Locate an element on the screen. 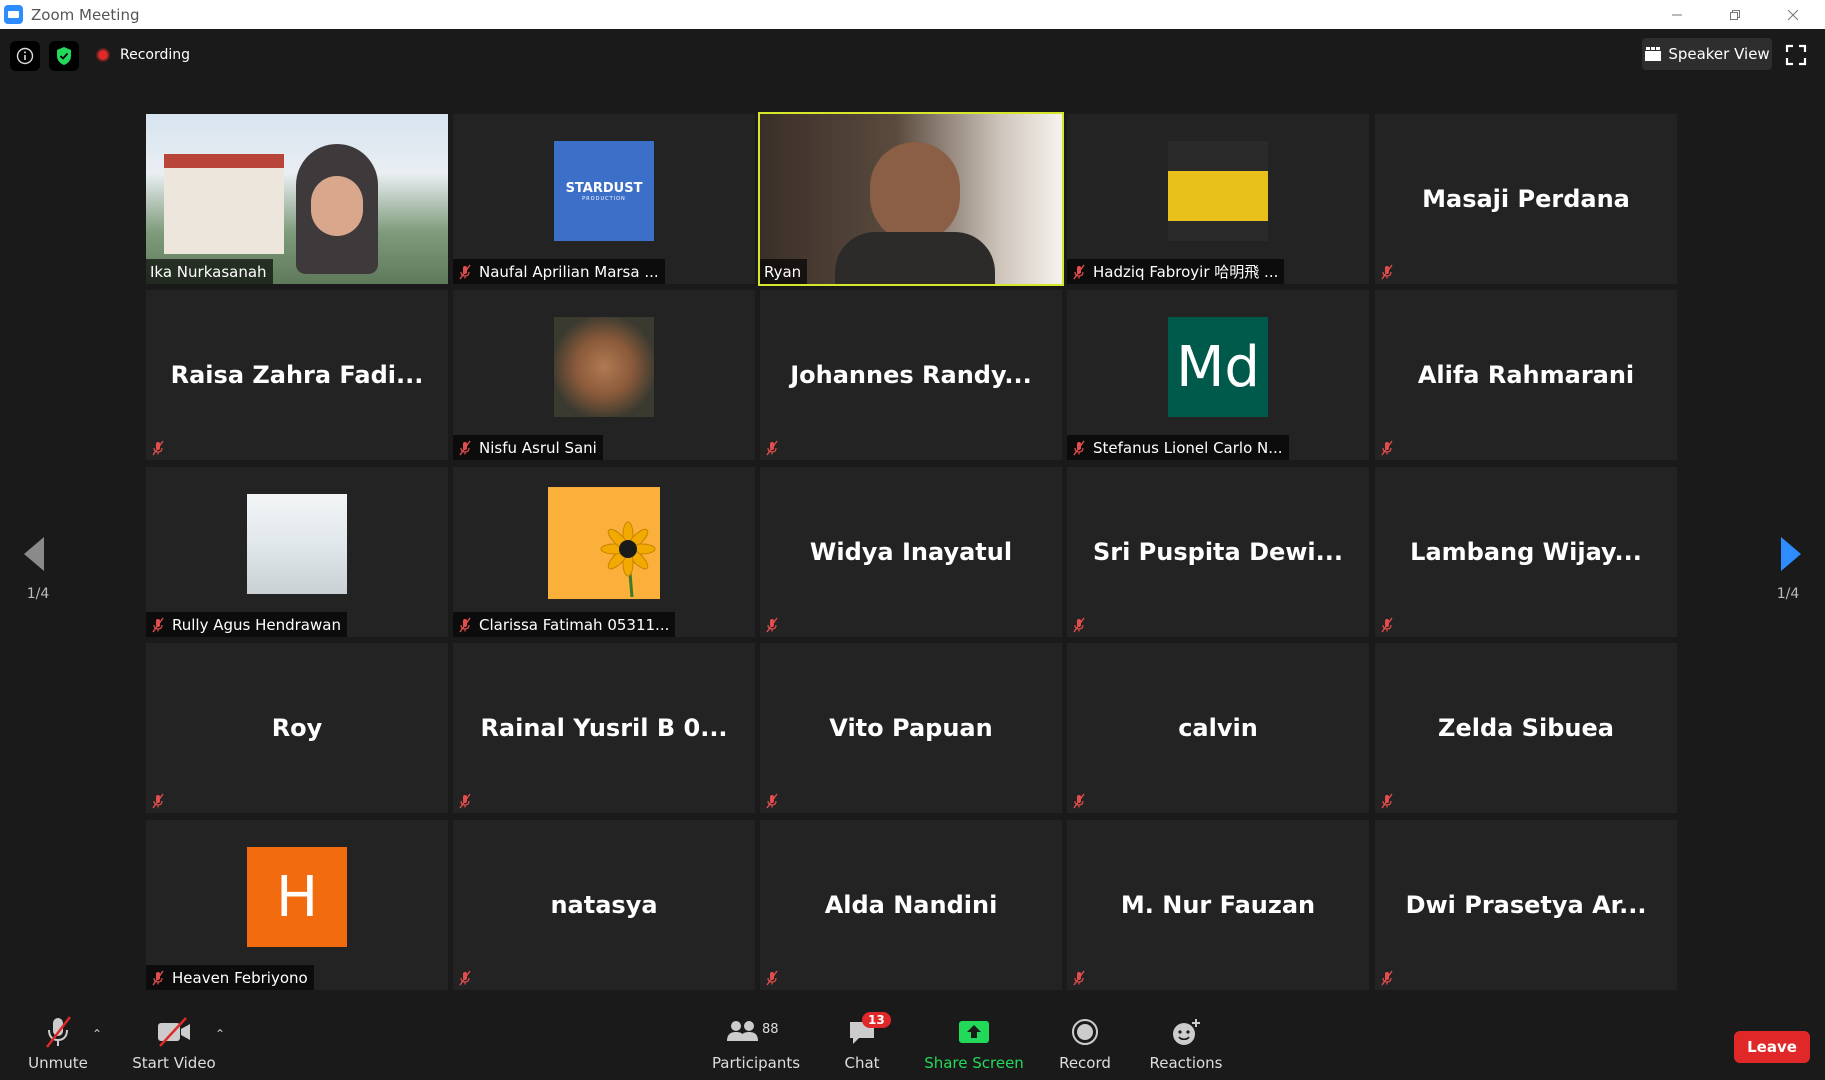 The image size is (1825, 1080). reactions-button: Reactions is located at coordinates (1186, 1042).